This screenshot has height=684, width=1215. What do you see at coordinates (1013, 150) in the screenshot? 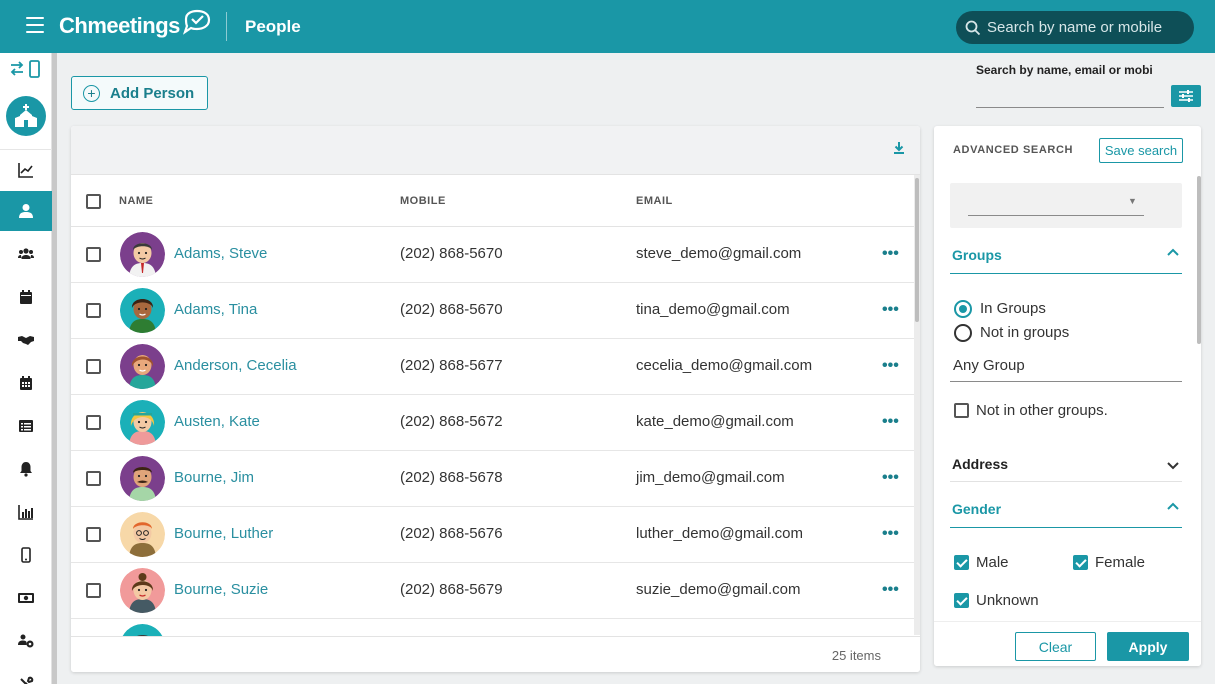
I see `advanced-search-title: ADVANCED SEARCH` at bounding box center [1013, 150].